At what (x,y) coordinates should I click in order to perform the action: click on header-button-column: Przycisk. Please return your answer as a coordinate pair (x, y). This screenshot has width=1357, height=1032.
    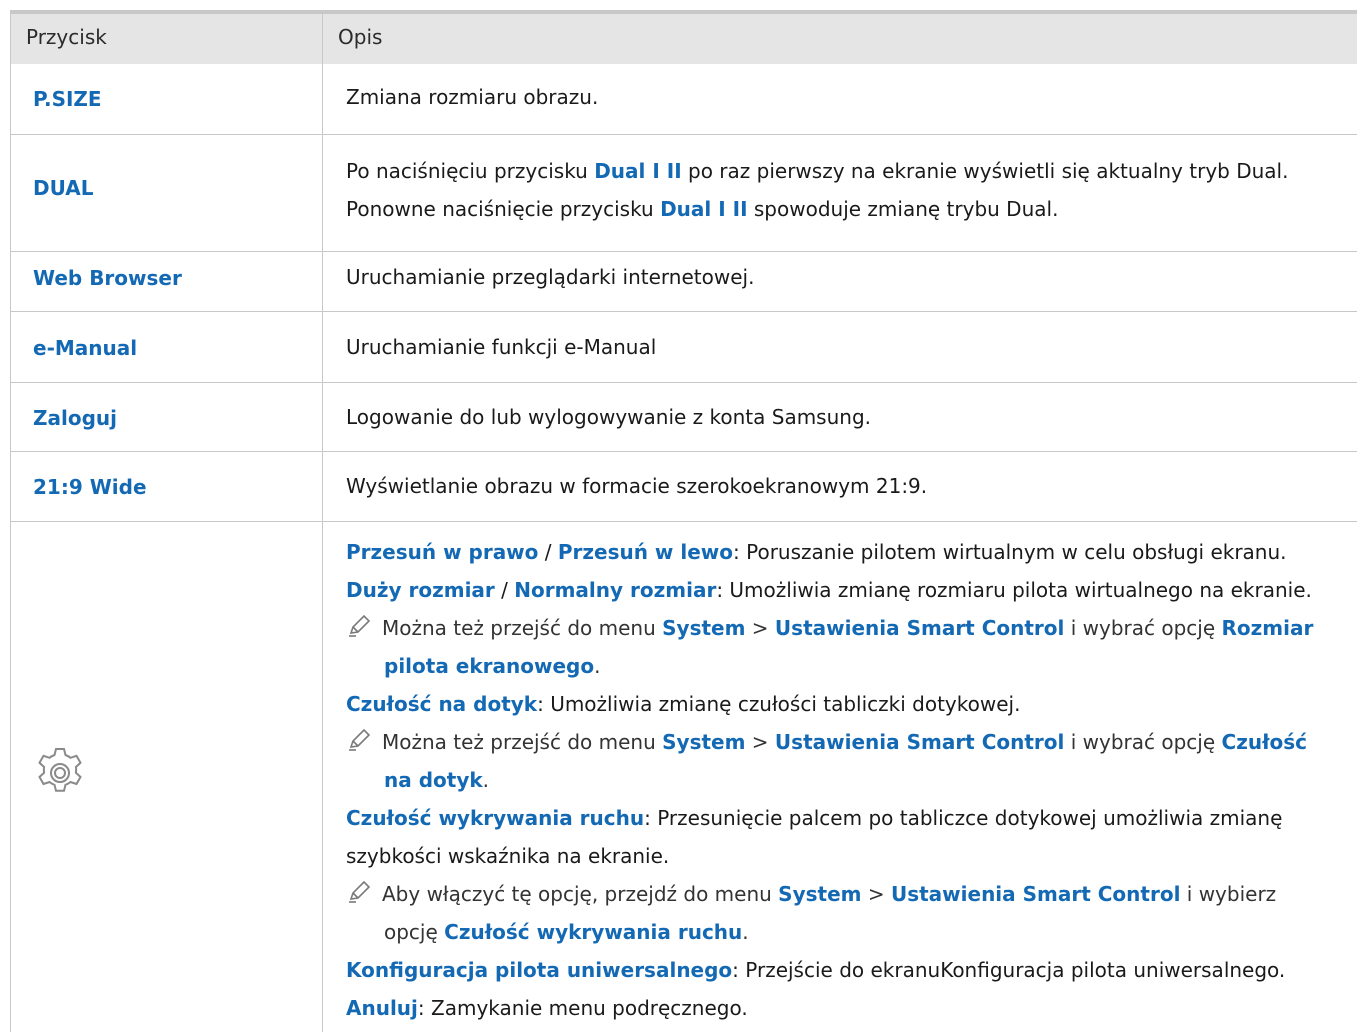
    Looking at the image, I should click on (66, 37).